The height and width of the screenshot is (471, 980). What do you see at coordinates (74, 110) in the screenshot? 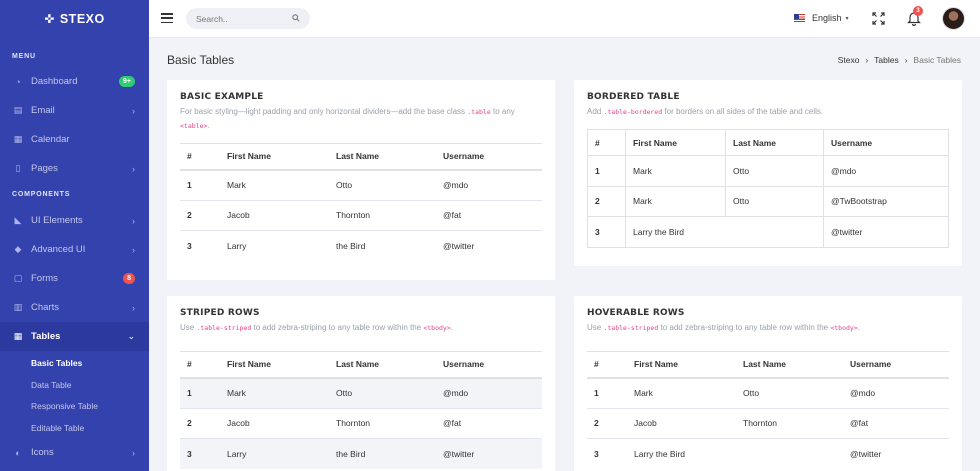
I see `sidebar-item-email: ▤ Email ›` at bounding box center [74, 110].